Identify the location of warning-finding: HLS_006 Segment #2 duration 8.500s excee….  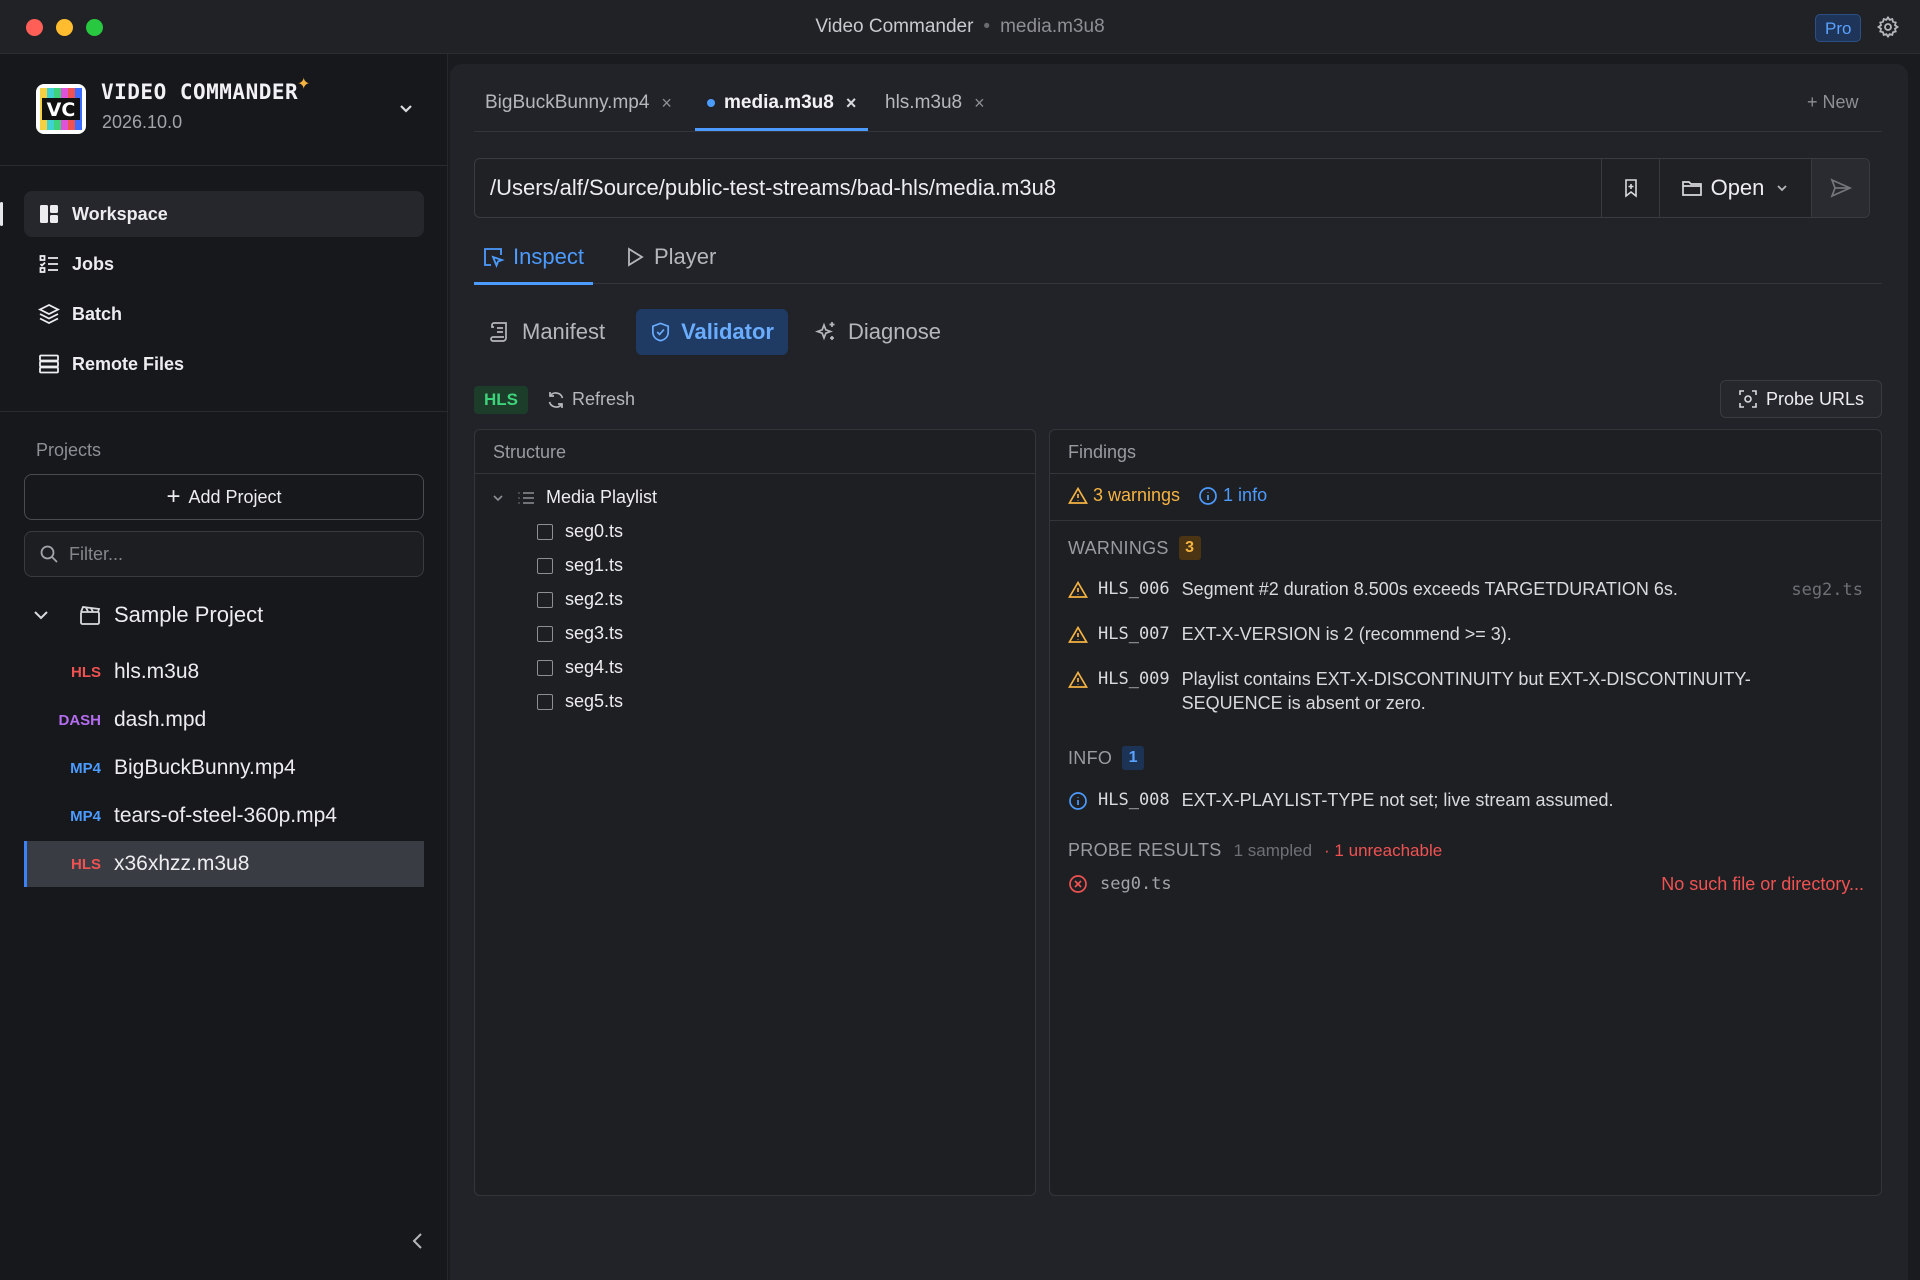
(1468, 590).